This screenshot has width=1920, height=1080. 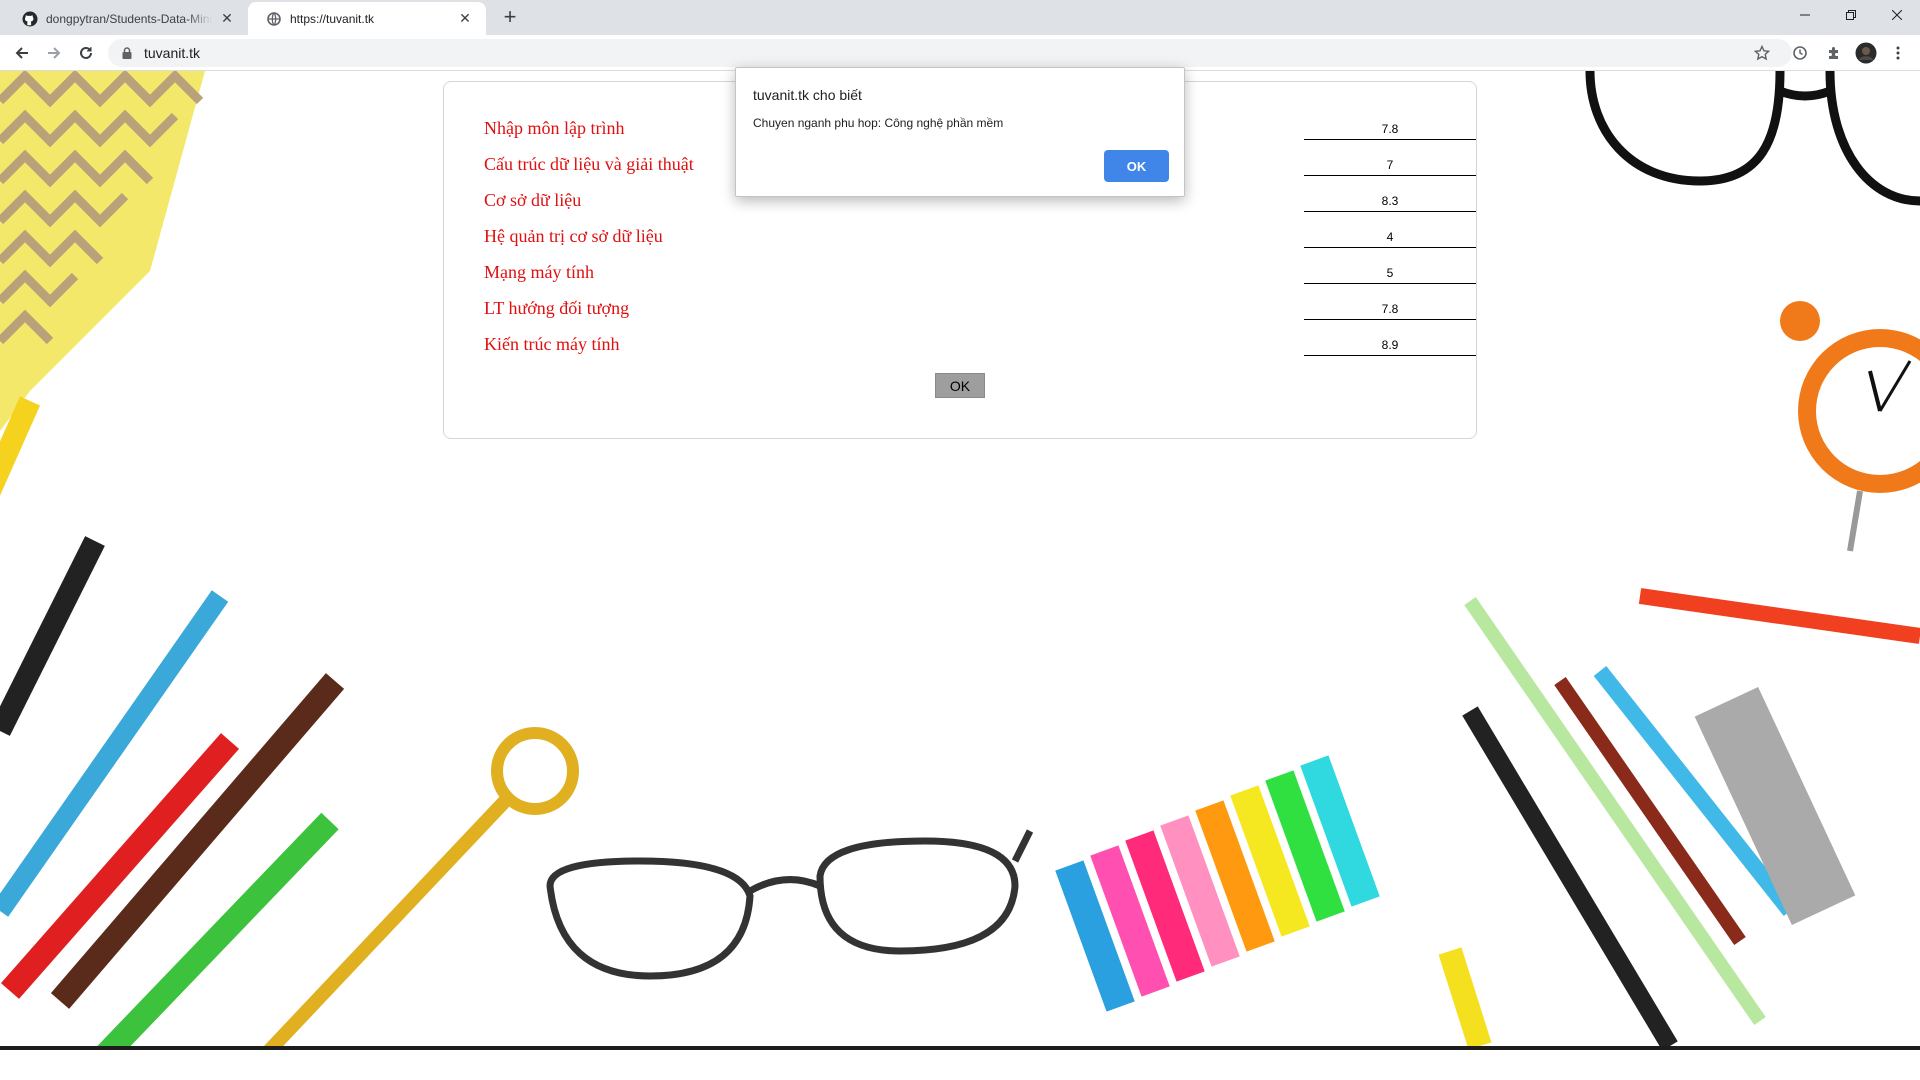 What do you see at coordinates (1800, 53) in the screenshot?
I see `history-sync-icon` at bounding box center [1800, 53].